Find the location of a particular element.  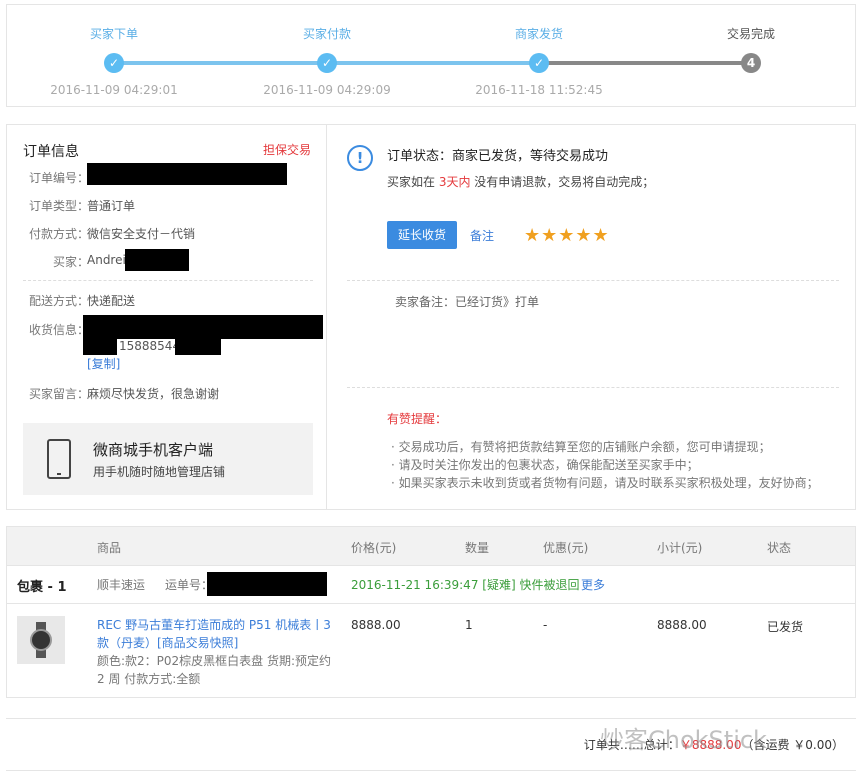

status-sub-pre: 买家如在 is located at coordinates (413, 182).